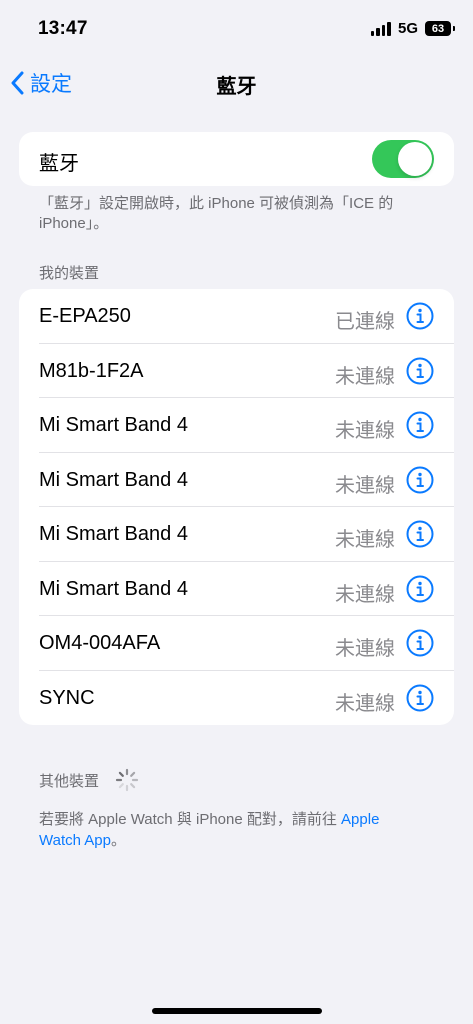 This screenshot has height=1024, width=473. What do you see at coordinates (236, 698) in the screenshot?
I see `device-row: SYNC 未連線` at bounding box center [236, 698].